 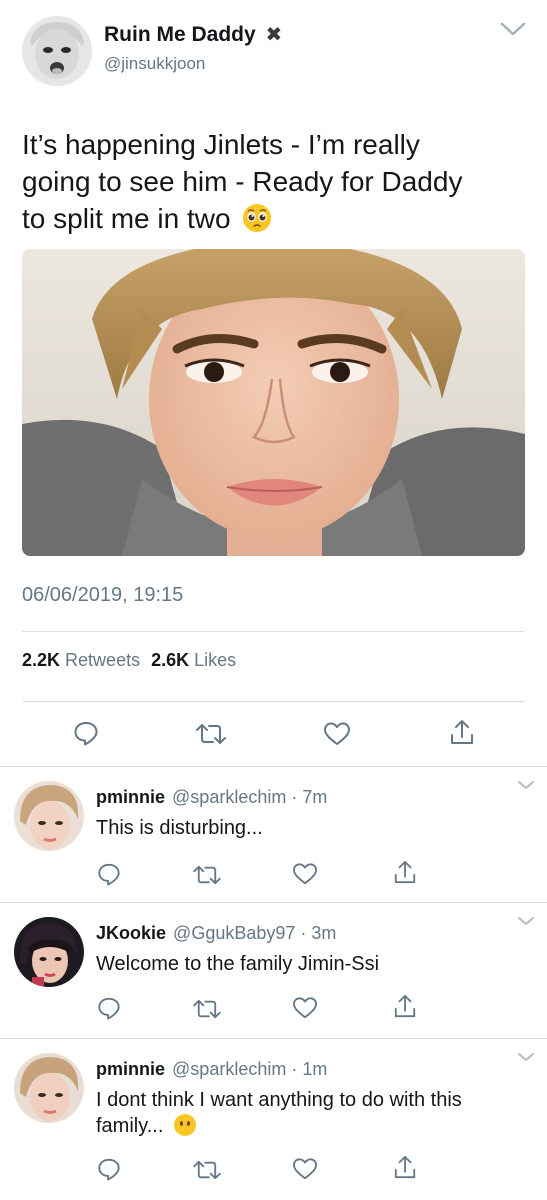 What do you see at coordinates (277, 218) in the screenshot?
I see `tweet-text-line: to split me in two 🥺` at bounding box center [277, 218].